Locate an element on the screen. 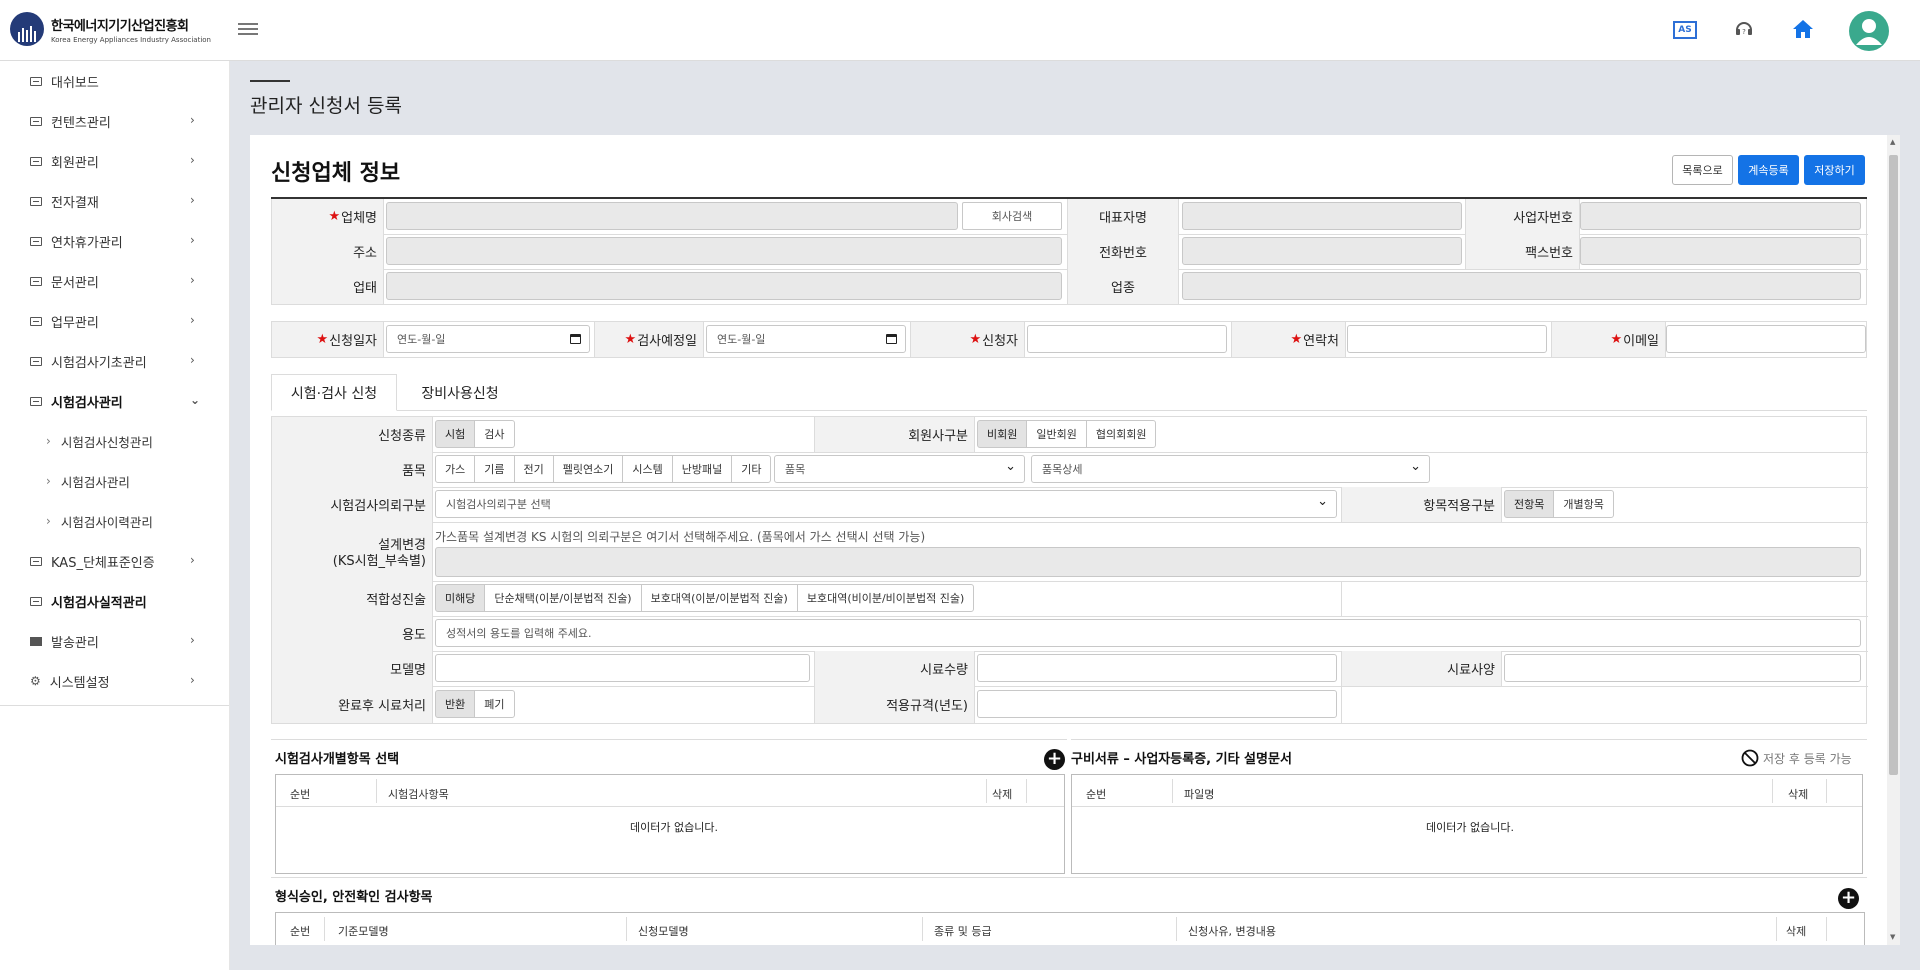 Image resolution: width=1920 pixels, height=970 pixels. conformity-option-guard-nonbinary: 보호대역(비이분/비이분법적 진술) is located at coordinates (885, 598).